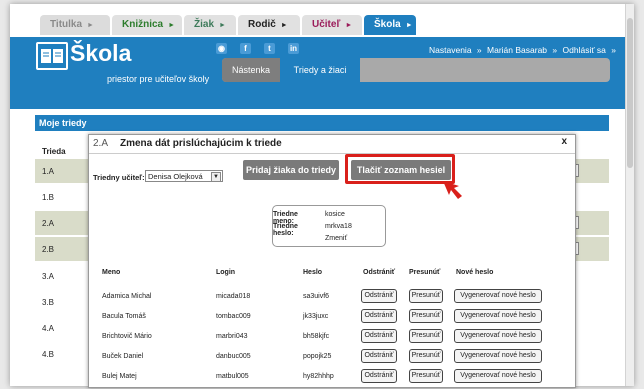 The width and height of the screenshot is (644, 389). I want to click on class-name-value: kosice, so click(335, 214).